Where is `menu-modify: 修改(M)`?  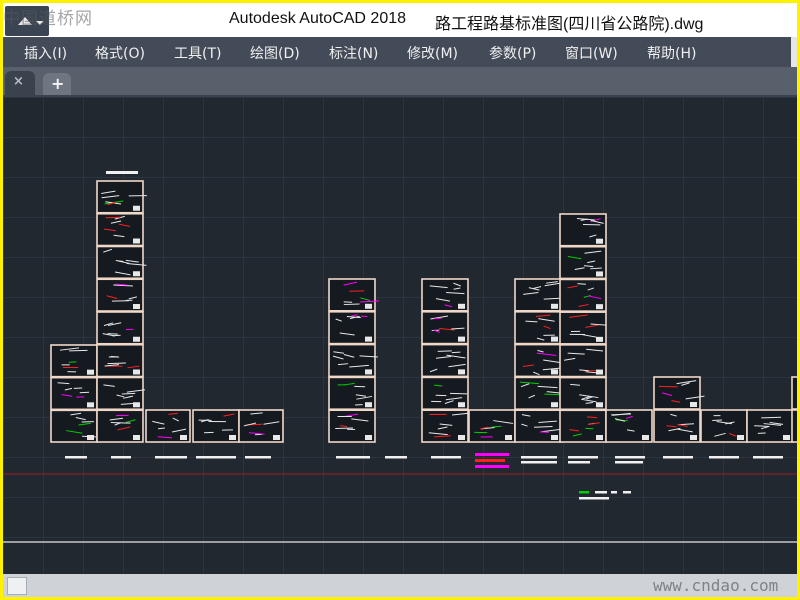 menu-modify: 修改(M) is located at coordinates (432, 53).